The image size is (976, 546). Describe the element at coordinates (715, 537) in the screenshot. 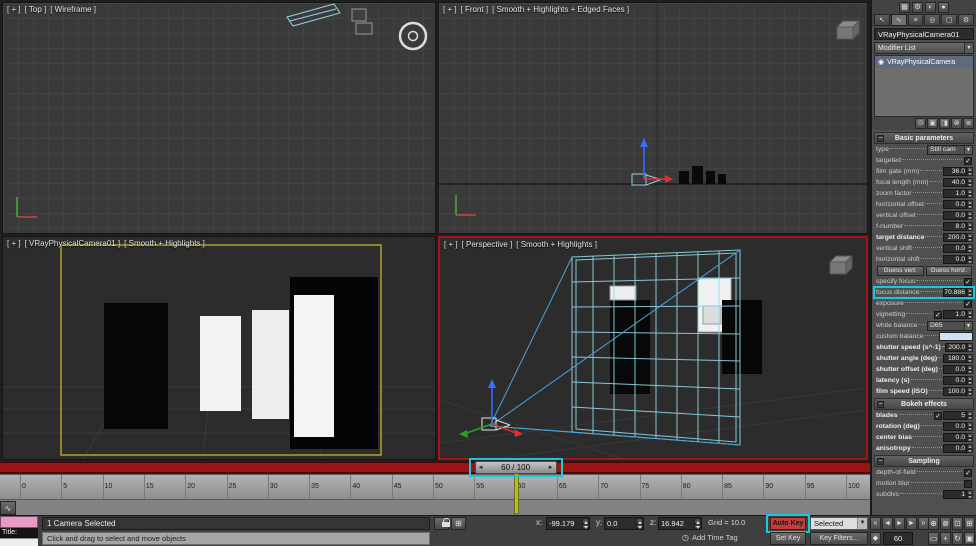

I see `add-time-tag-button: Add Time Tag` at that location.